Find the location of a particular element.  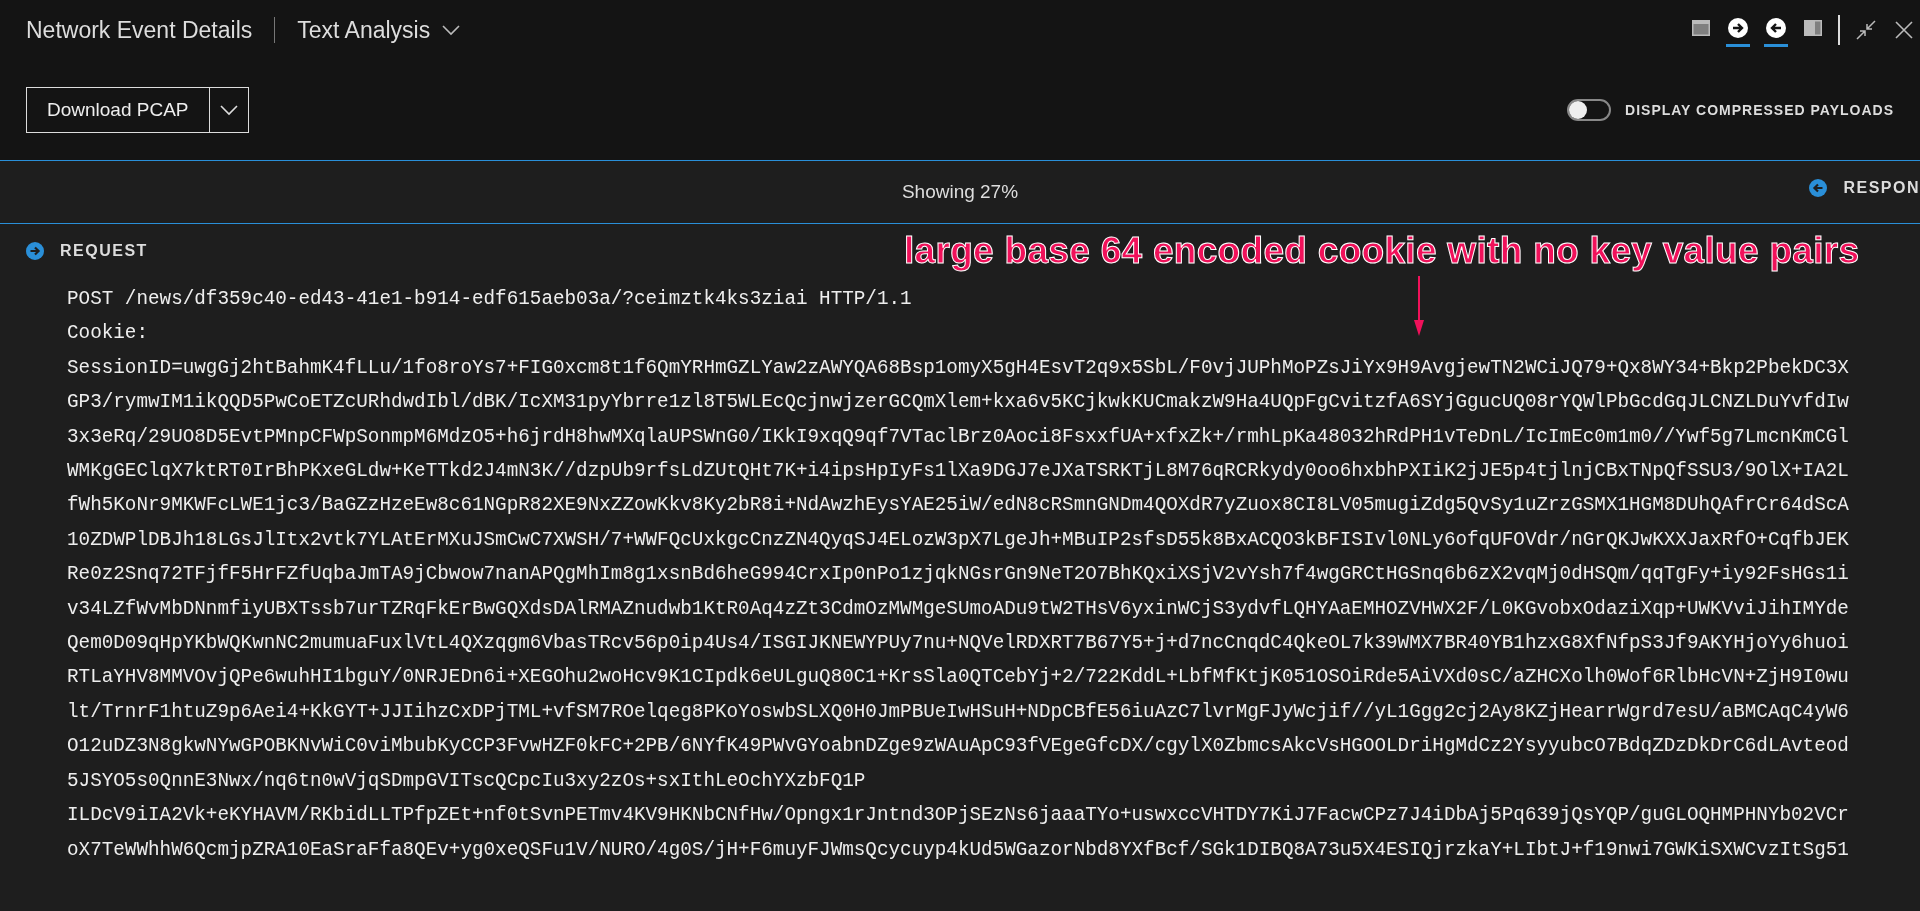

annotation-text: large base 64 encoded cookie with no key value pairs is located at coordinates (1382, 251).